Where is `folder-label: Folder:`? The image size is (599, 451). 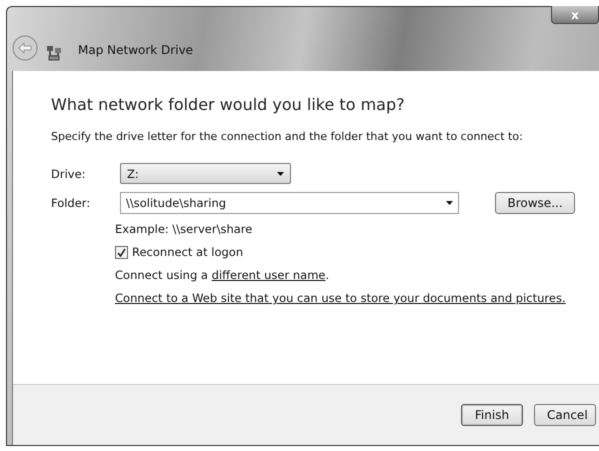
folder-label: Folder: is located at coordinates (71, 203).